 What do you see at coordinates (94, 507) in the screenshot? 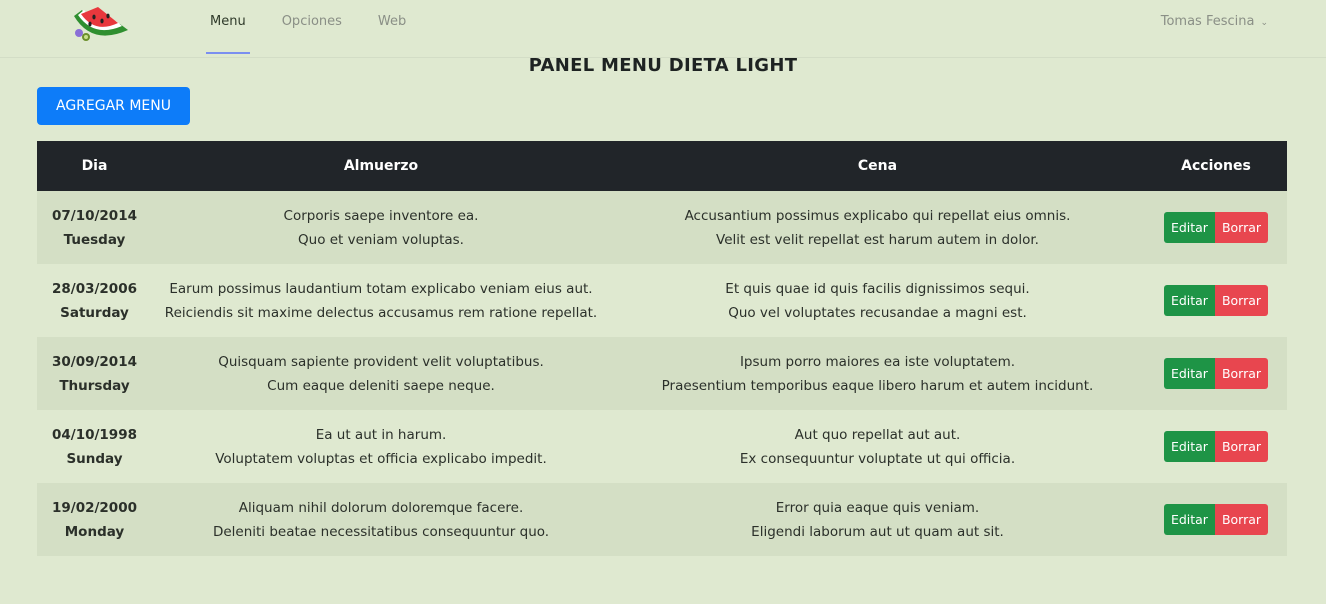
I see `date-text: 19/02/2000` at bounding box center [94, 507].